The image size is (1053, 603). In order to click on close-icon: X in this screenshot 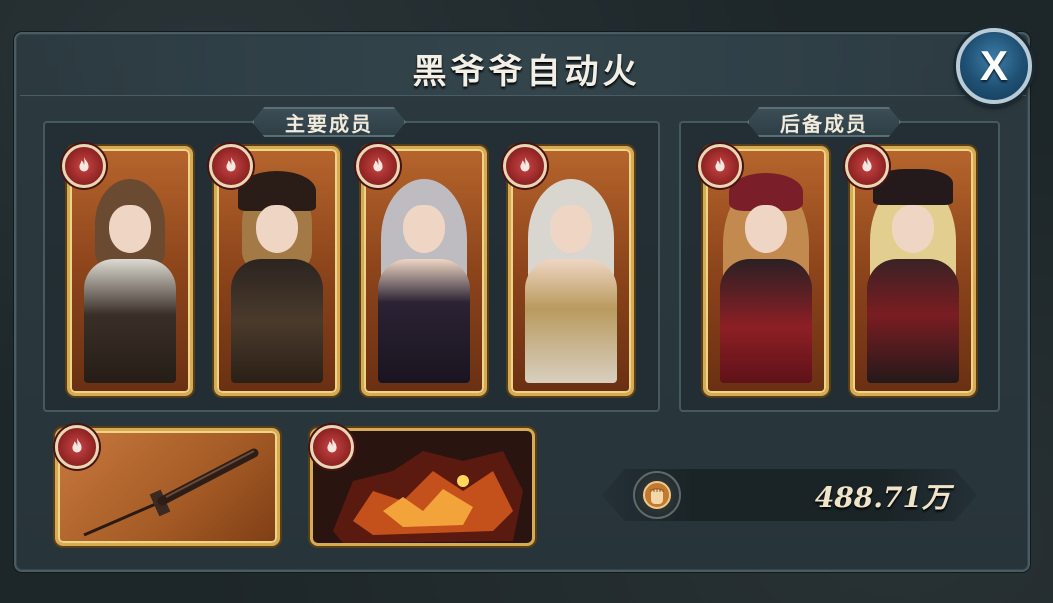, I will do `click(993, 65)`.